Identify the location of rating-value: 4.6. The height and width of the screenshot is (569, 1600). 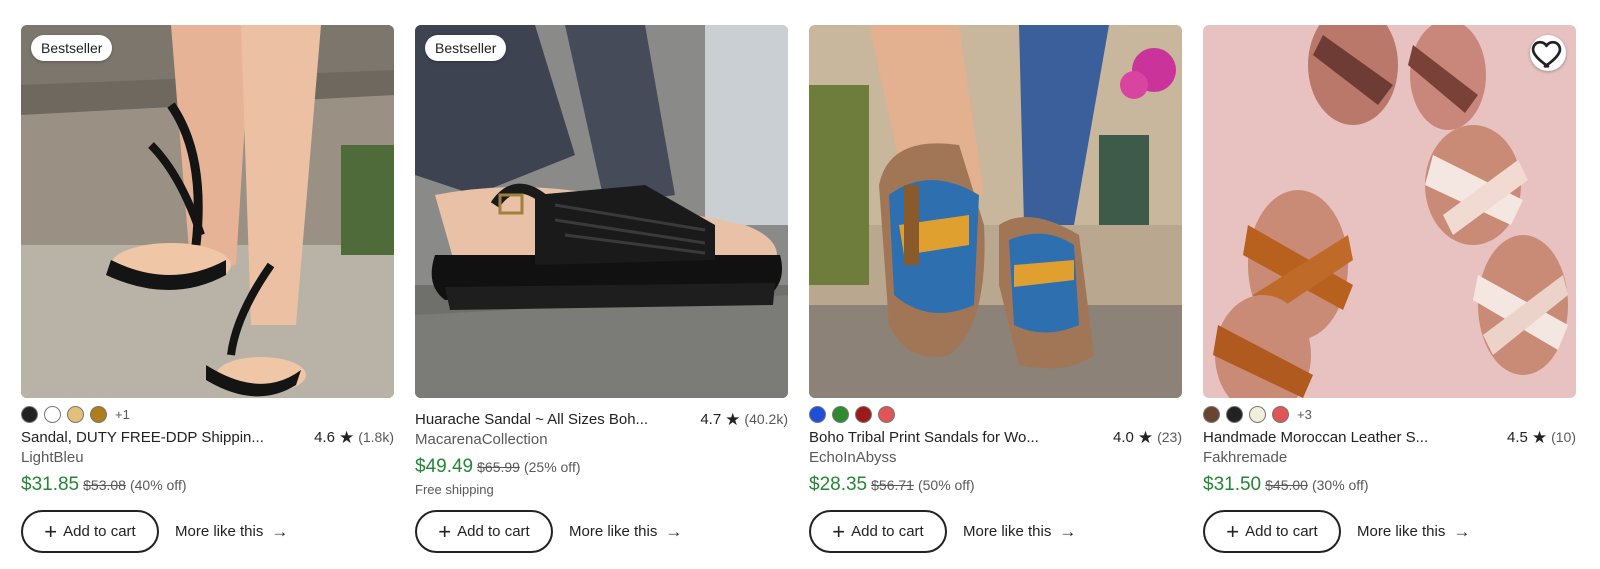
(324, 437).